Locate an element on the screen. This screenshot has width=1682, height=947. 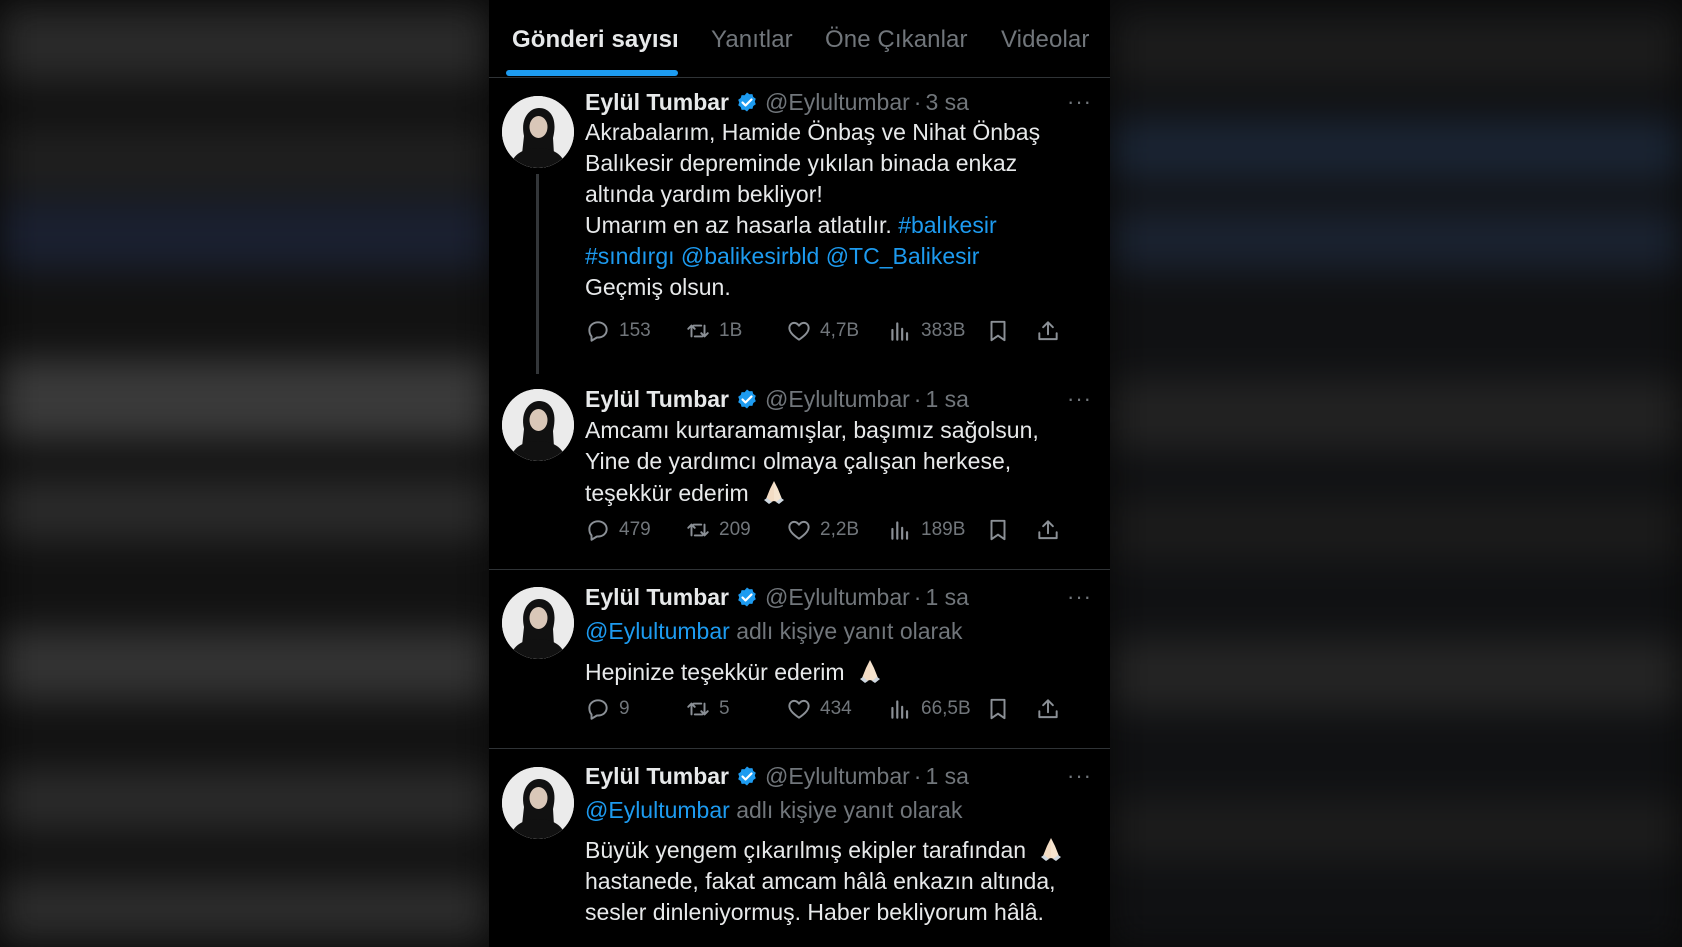
tweet-header: Eylül Tumbar @Eylultumbar · 3 sa is located at coordinates (777, 102).